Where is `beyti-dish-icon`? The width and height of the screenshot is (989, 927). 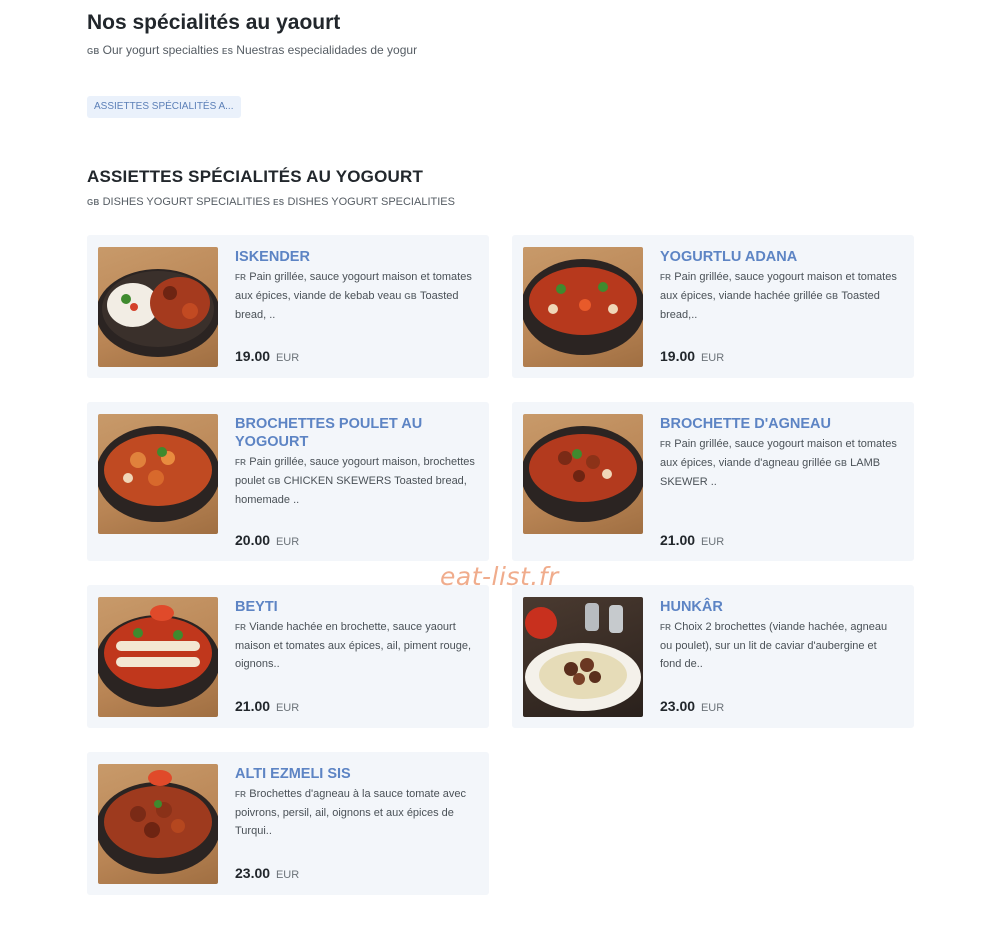
beyti-dish-icon is located at coordinates (158, 657).